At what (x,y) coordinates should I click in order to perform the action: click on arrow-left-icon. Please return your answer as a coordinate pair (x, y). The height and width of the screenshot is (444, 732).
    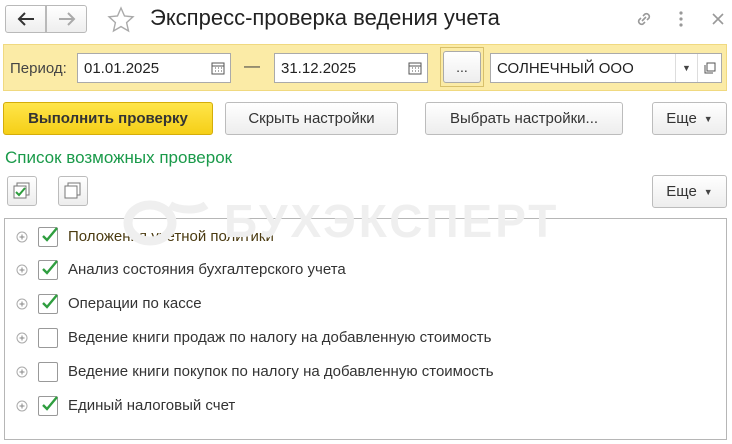
    Looking at the image, I should click on (25, 19).